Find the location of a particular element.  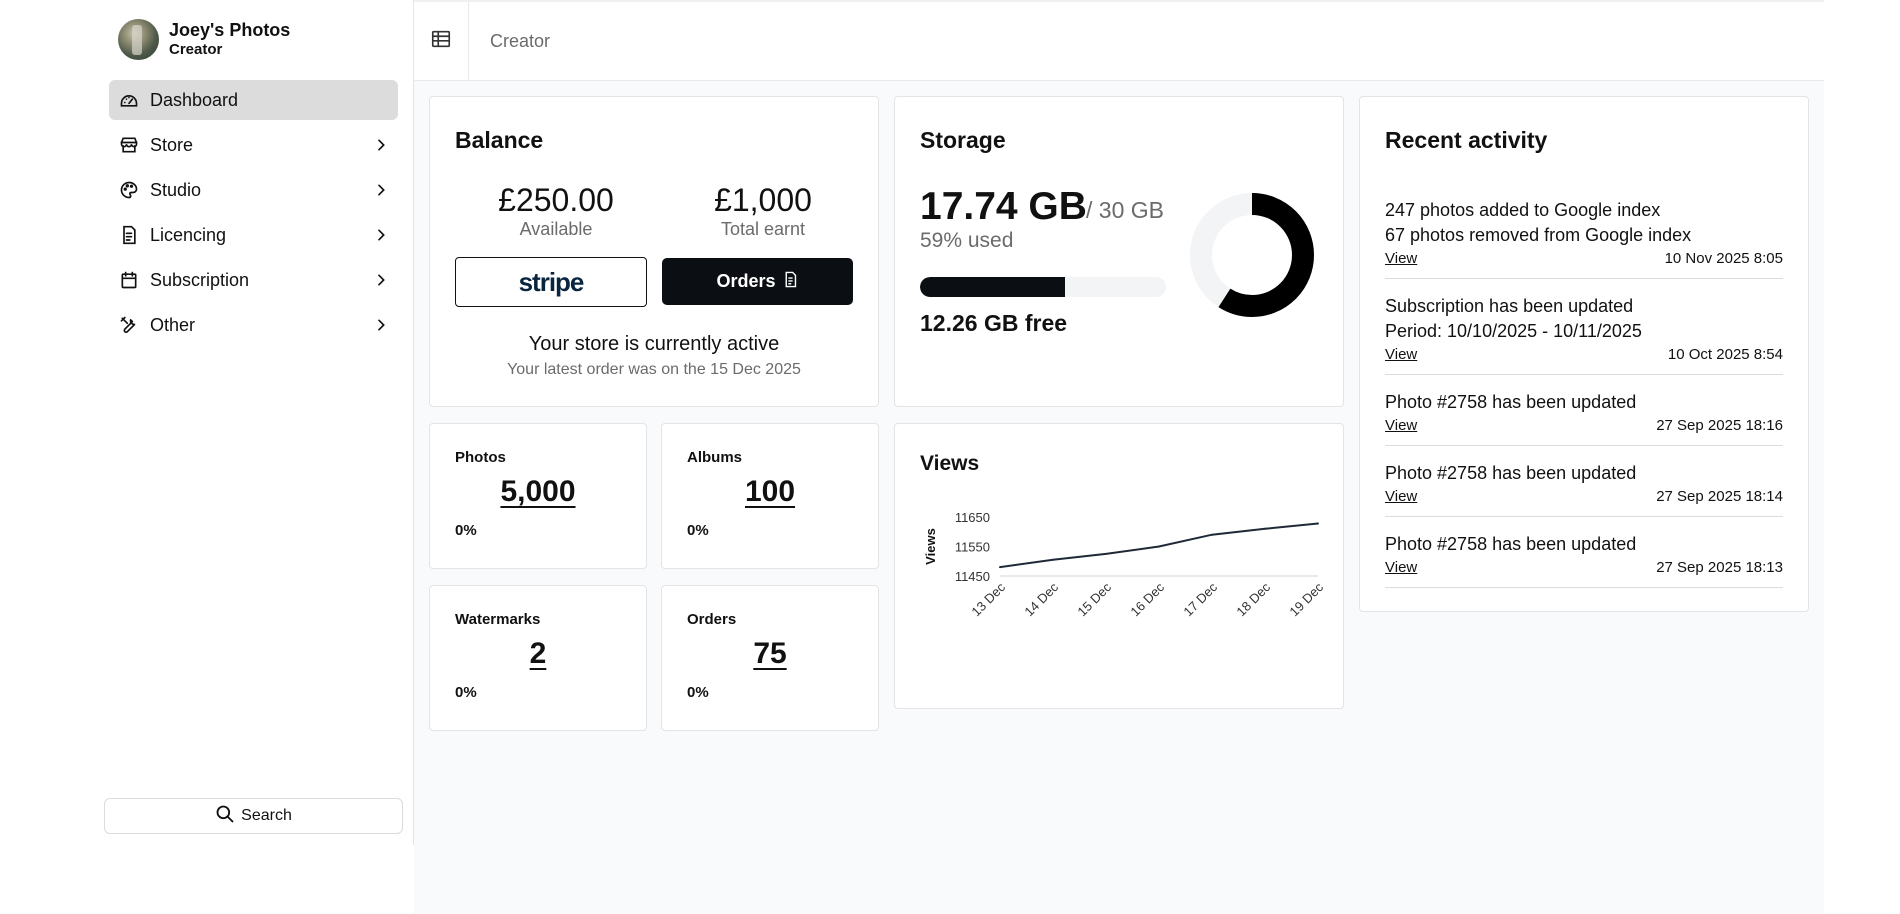

stat-value-link: 5,000 is located at coordinates (538, 492).